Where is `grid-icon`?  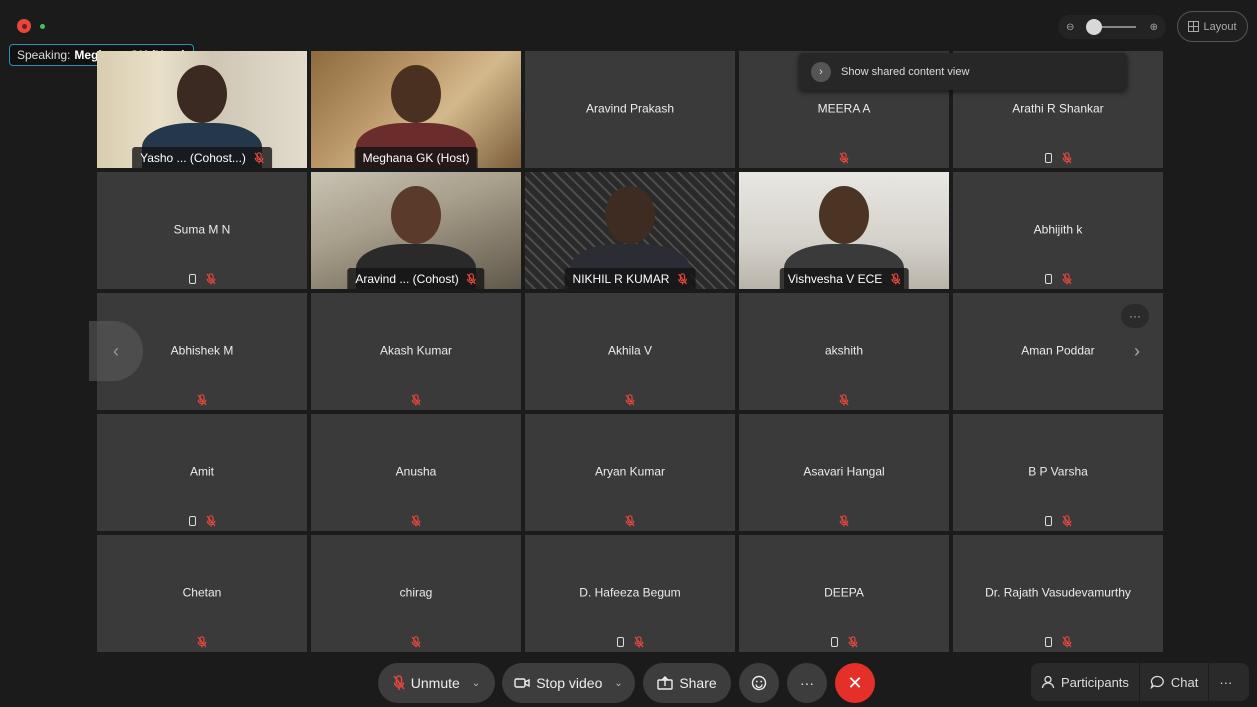
grid-icon is located at coordinates (1194, 26).